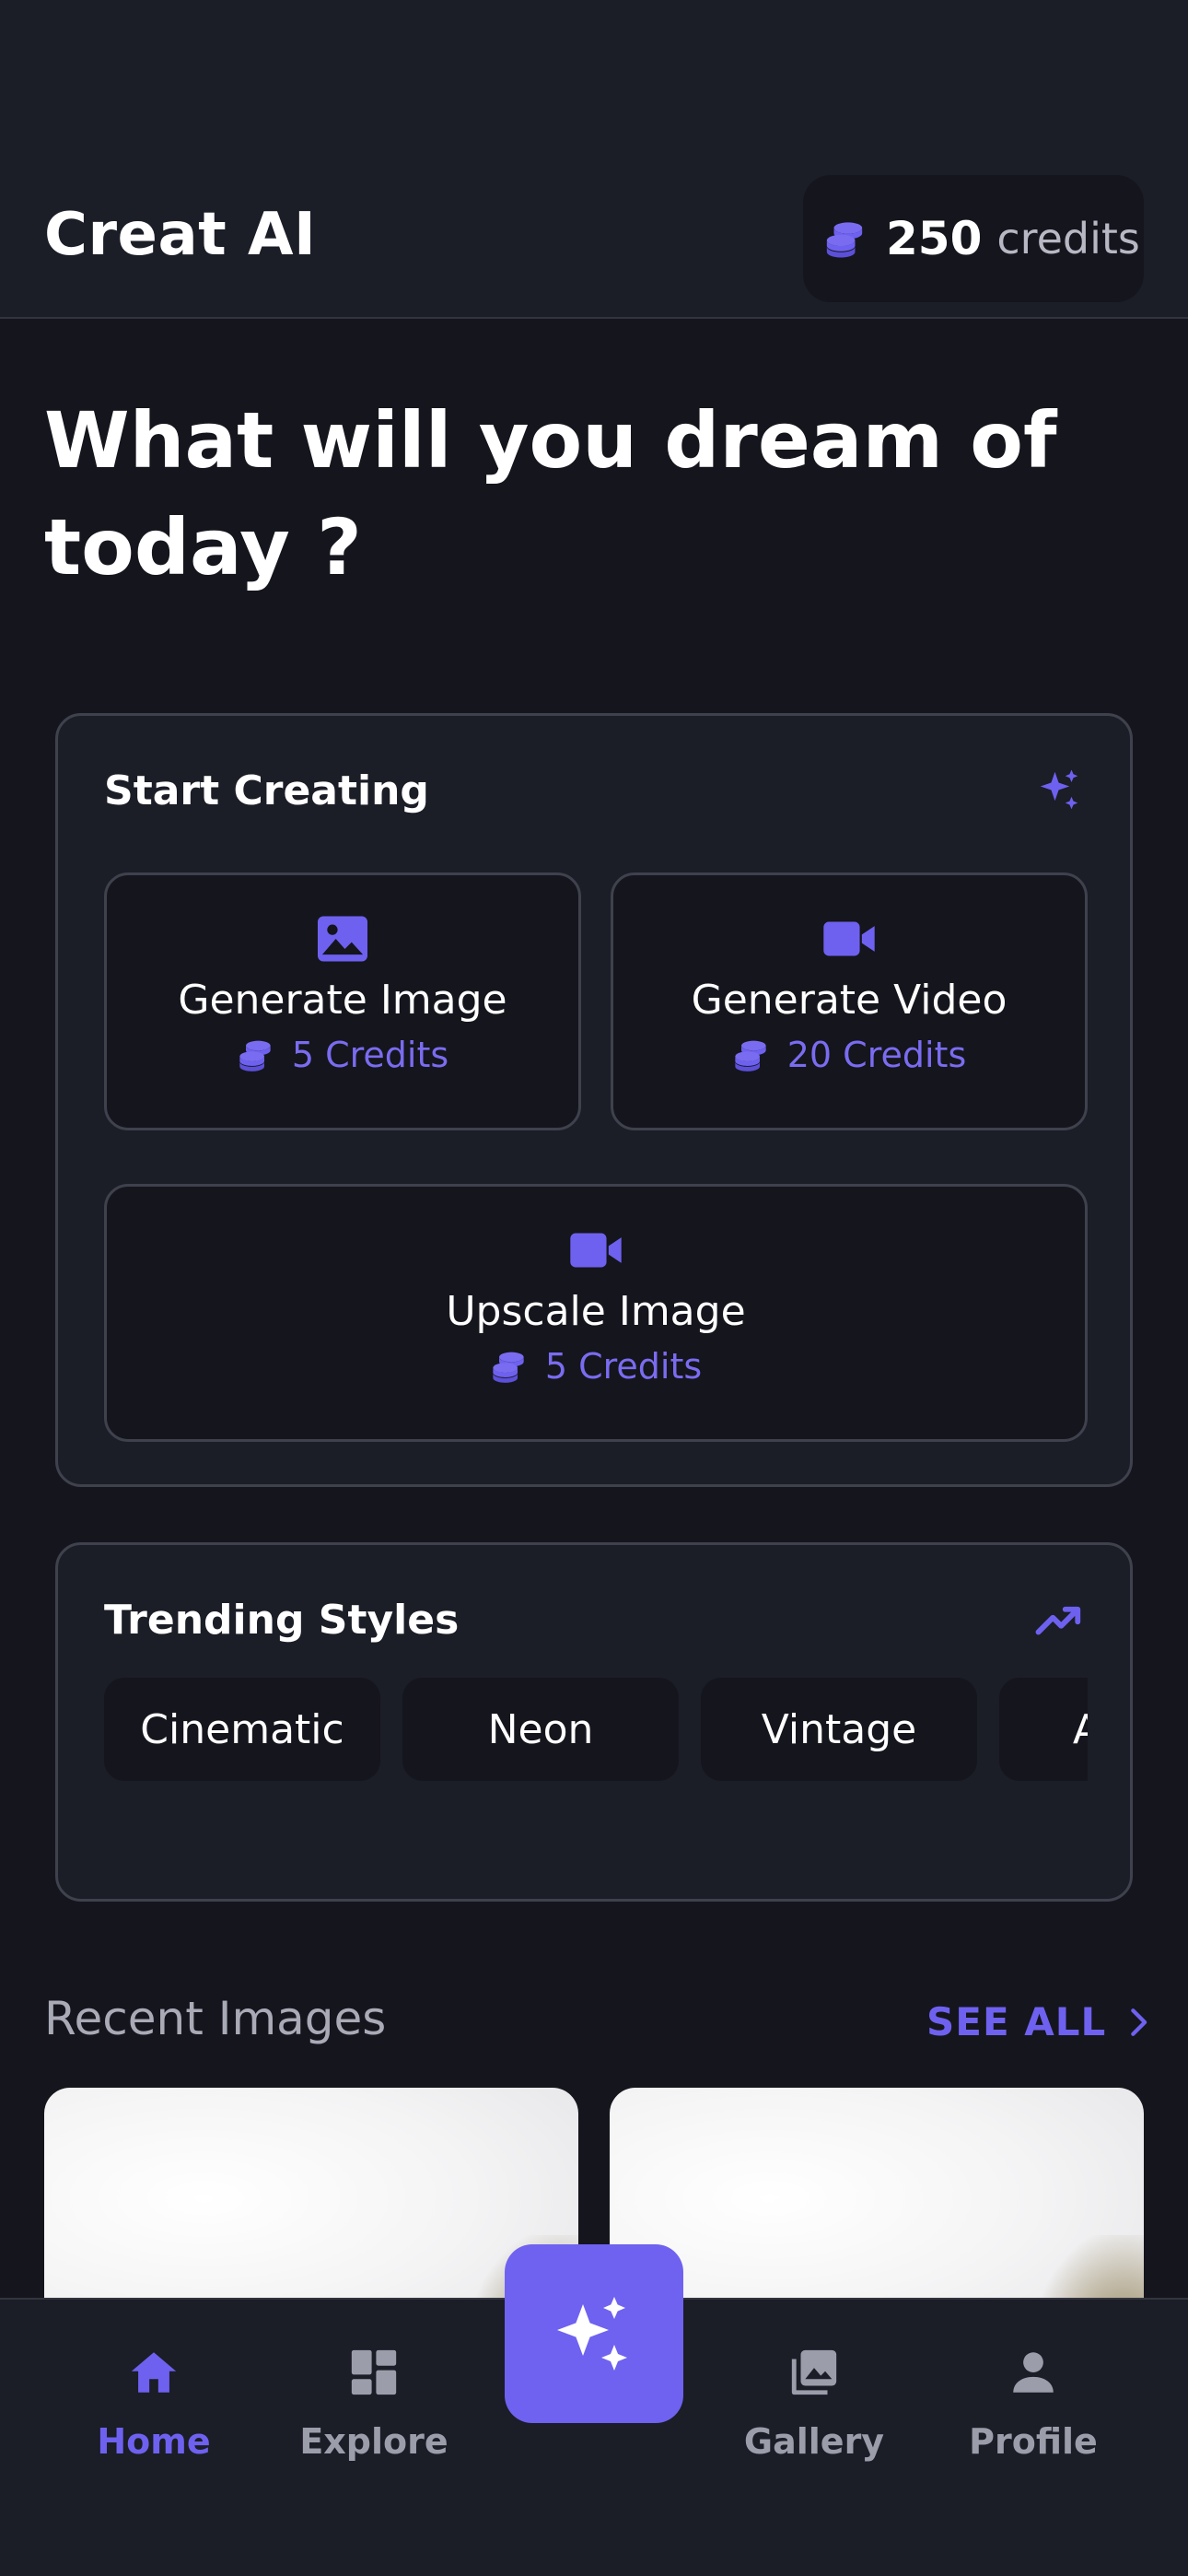  Describe the element at coordinates (540, 1729) in the screenshot. I see `style-chip-neon: Neon` at that location.